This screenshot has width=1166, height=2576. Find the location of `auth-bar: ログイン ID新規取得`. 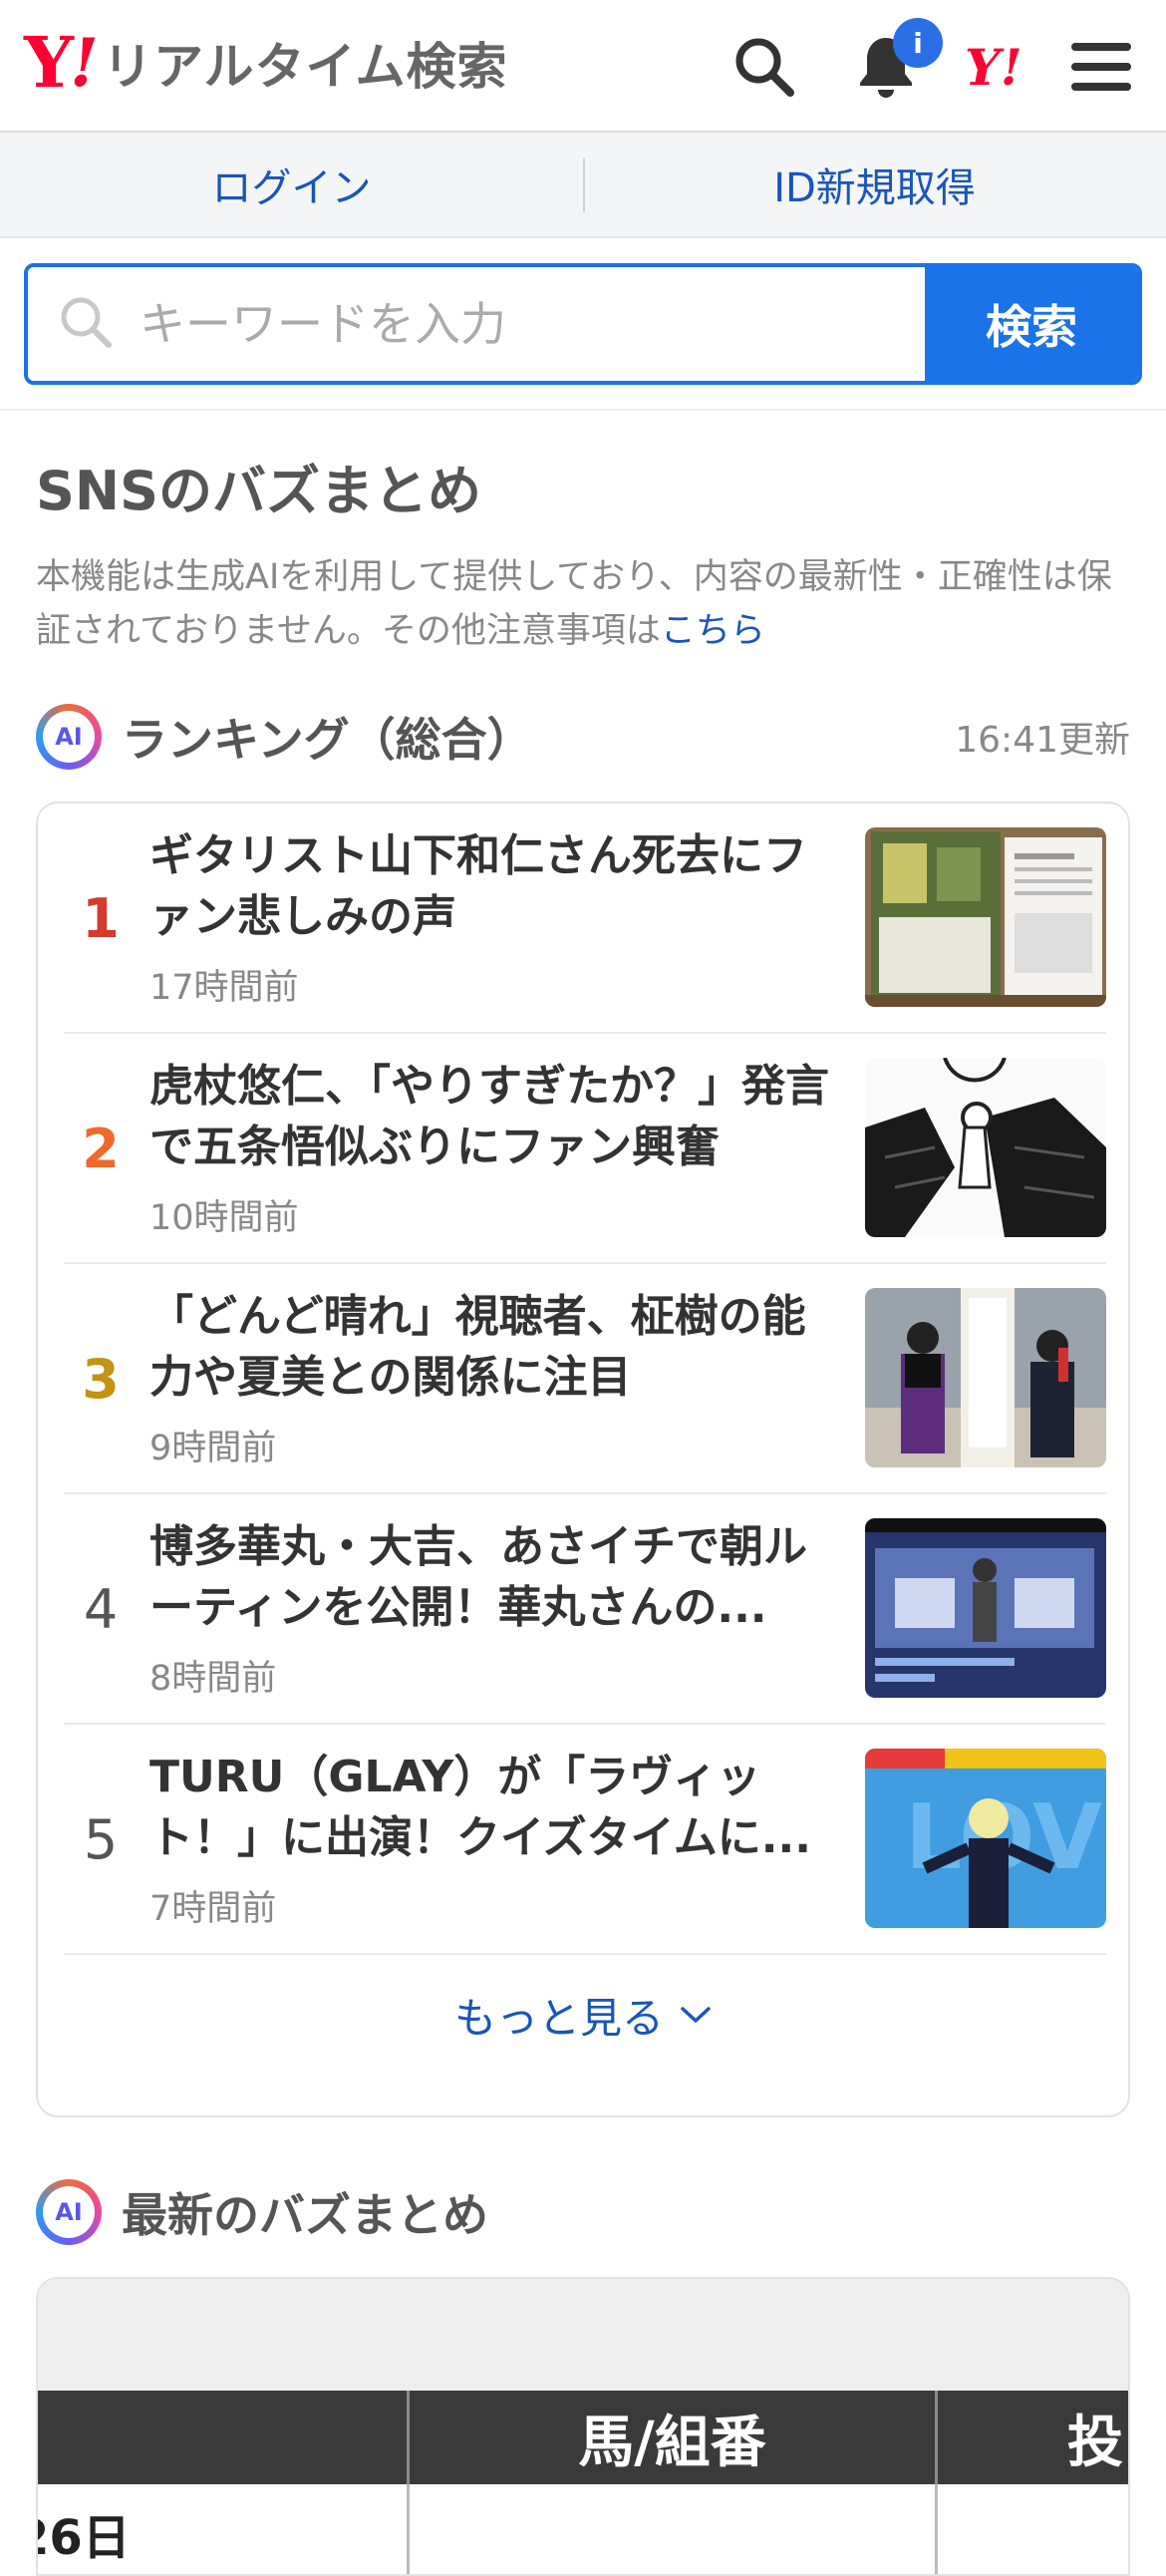

auth-bar: ログイン ID新規取得 is located at coordinates (583, 185).